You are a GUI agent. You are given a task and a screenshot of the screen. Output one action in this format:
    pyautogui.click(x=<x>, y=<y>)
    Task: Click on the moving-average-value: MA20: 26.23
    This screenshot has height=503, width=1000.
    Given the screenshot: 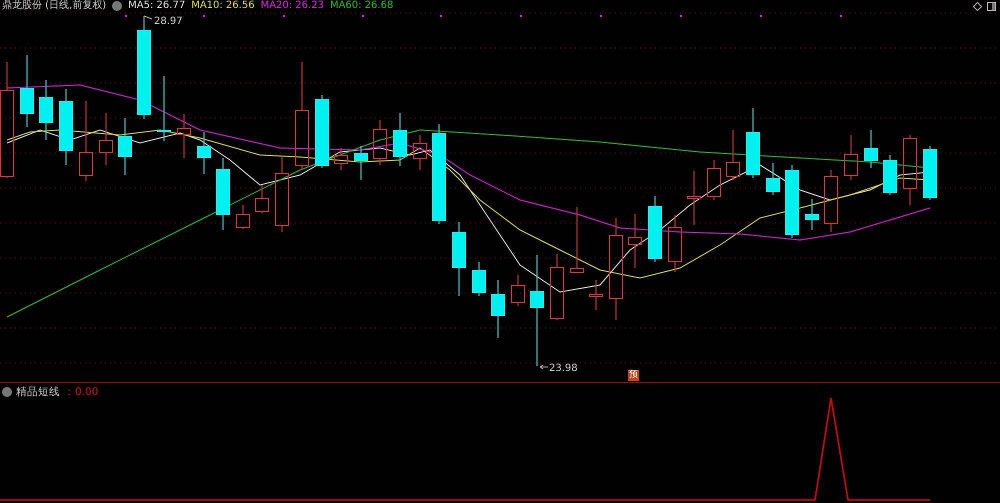 What is the action you would take?
    pyautogui.click(x=292, y=6)
    